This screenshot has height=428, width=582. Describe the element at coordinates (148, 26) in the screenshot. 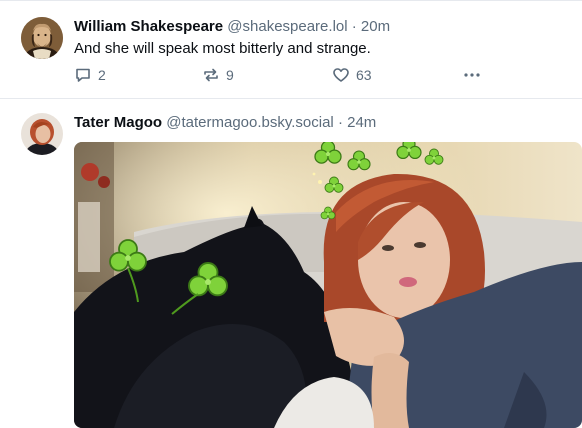

I see `author-name: William Shakespeare` at that location.